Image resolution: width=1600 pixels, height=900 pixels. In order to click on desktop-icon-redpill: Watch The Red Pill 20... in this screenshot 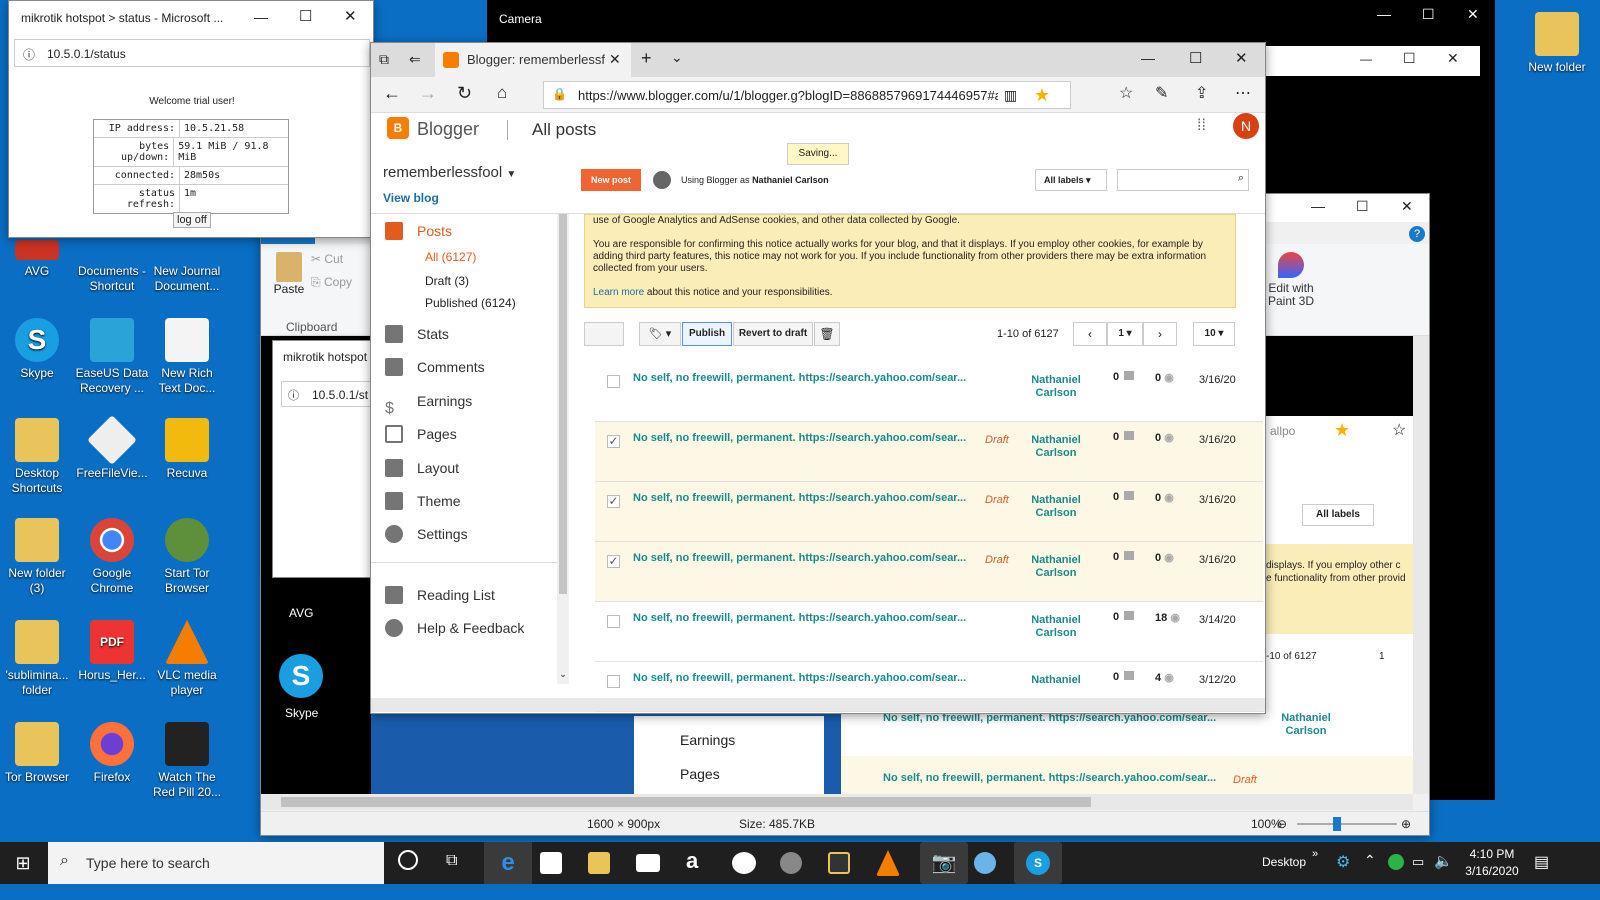, I will do `click(187, 761)`.